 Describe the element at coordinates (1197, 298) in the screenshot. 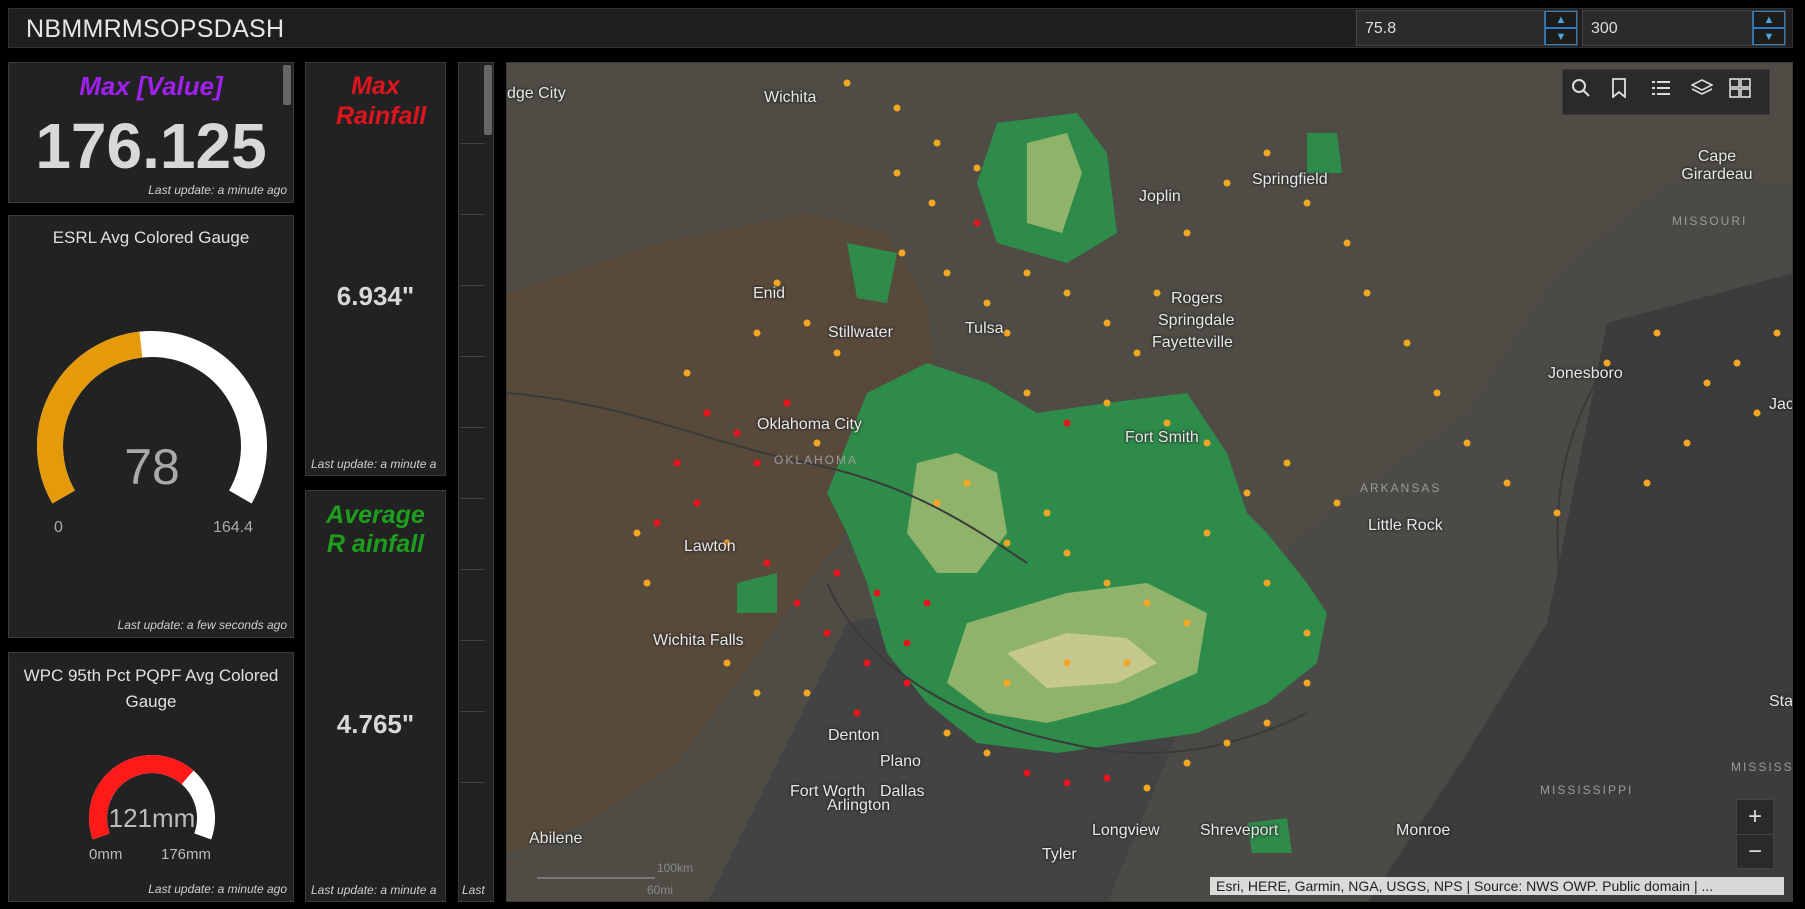

I see `map-city-label: Rogers` at that location.